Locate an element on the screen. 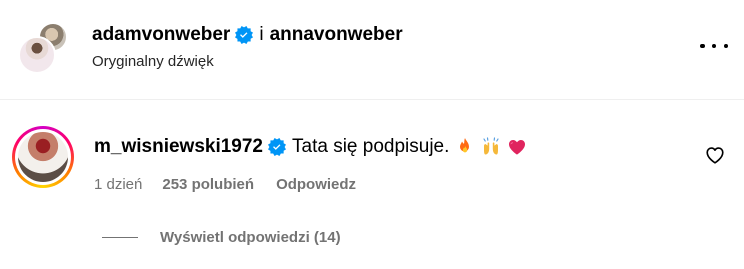 This screenshot has height=269, width=744. comment-avatar is located at coordinates (43, 157).